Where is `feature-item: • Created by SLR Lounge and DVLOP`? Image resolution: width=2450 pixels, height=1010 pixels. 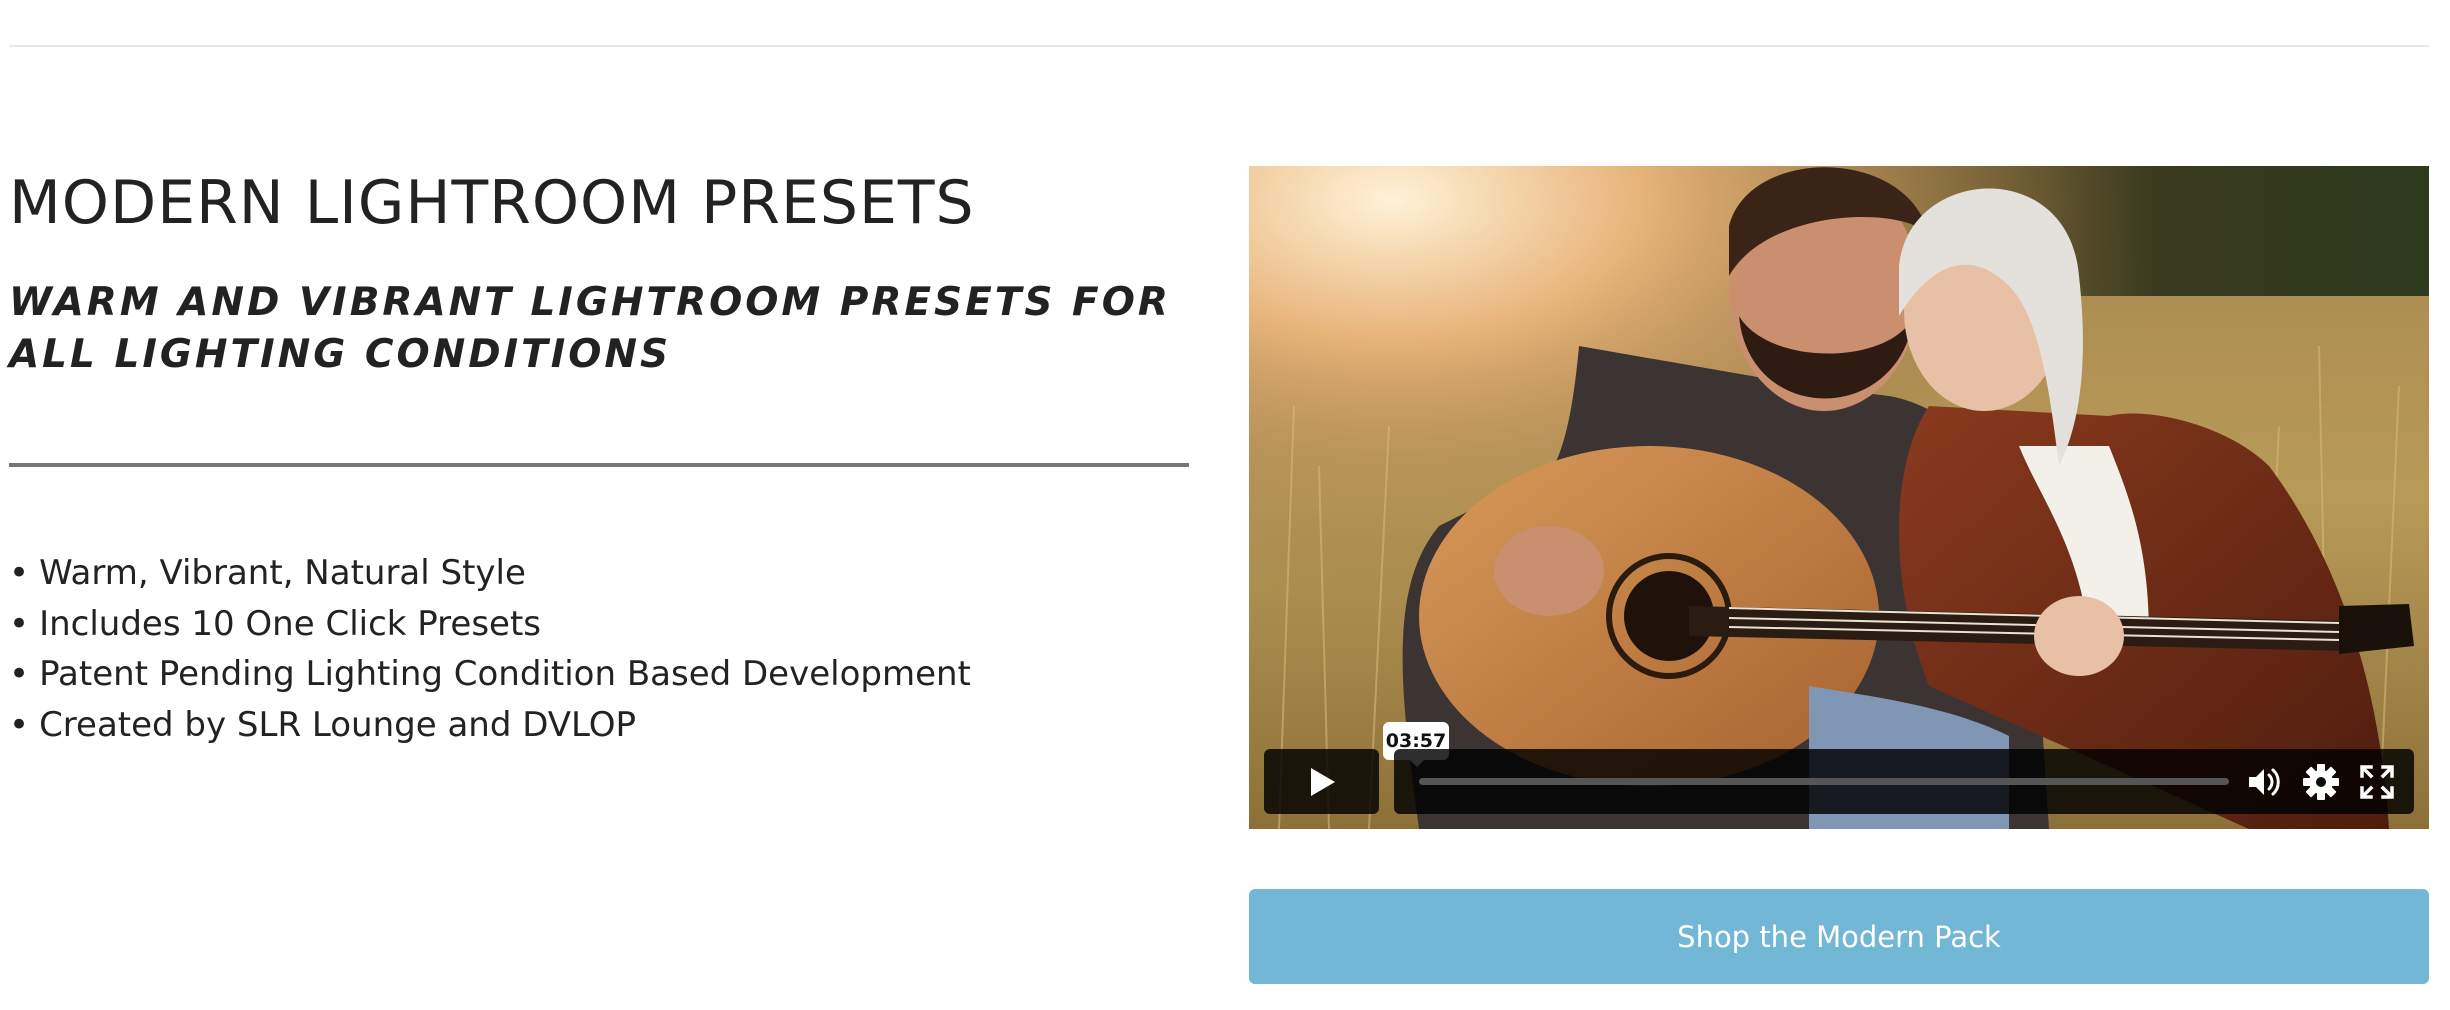
feature-item: • Created by SLR Lounge and DVLOP is located at coordinates (490, 725).